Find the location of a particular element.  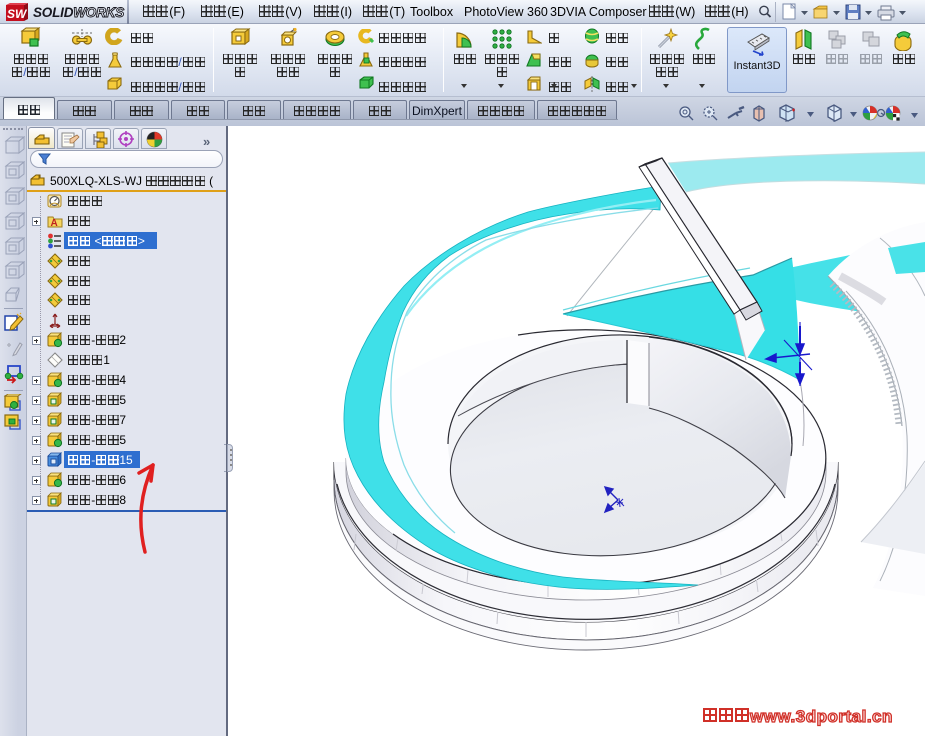

svg-text: A is located at coordinates (54, 223).